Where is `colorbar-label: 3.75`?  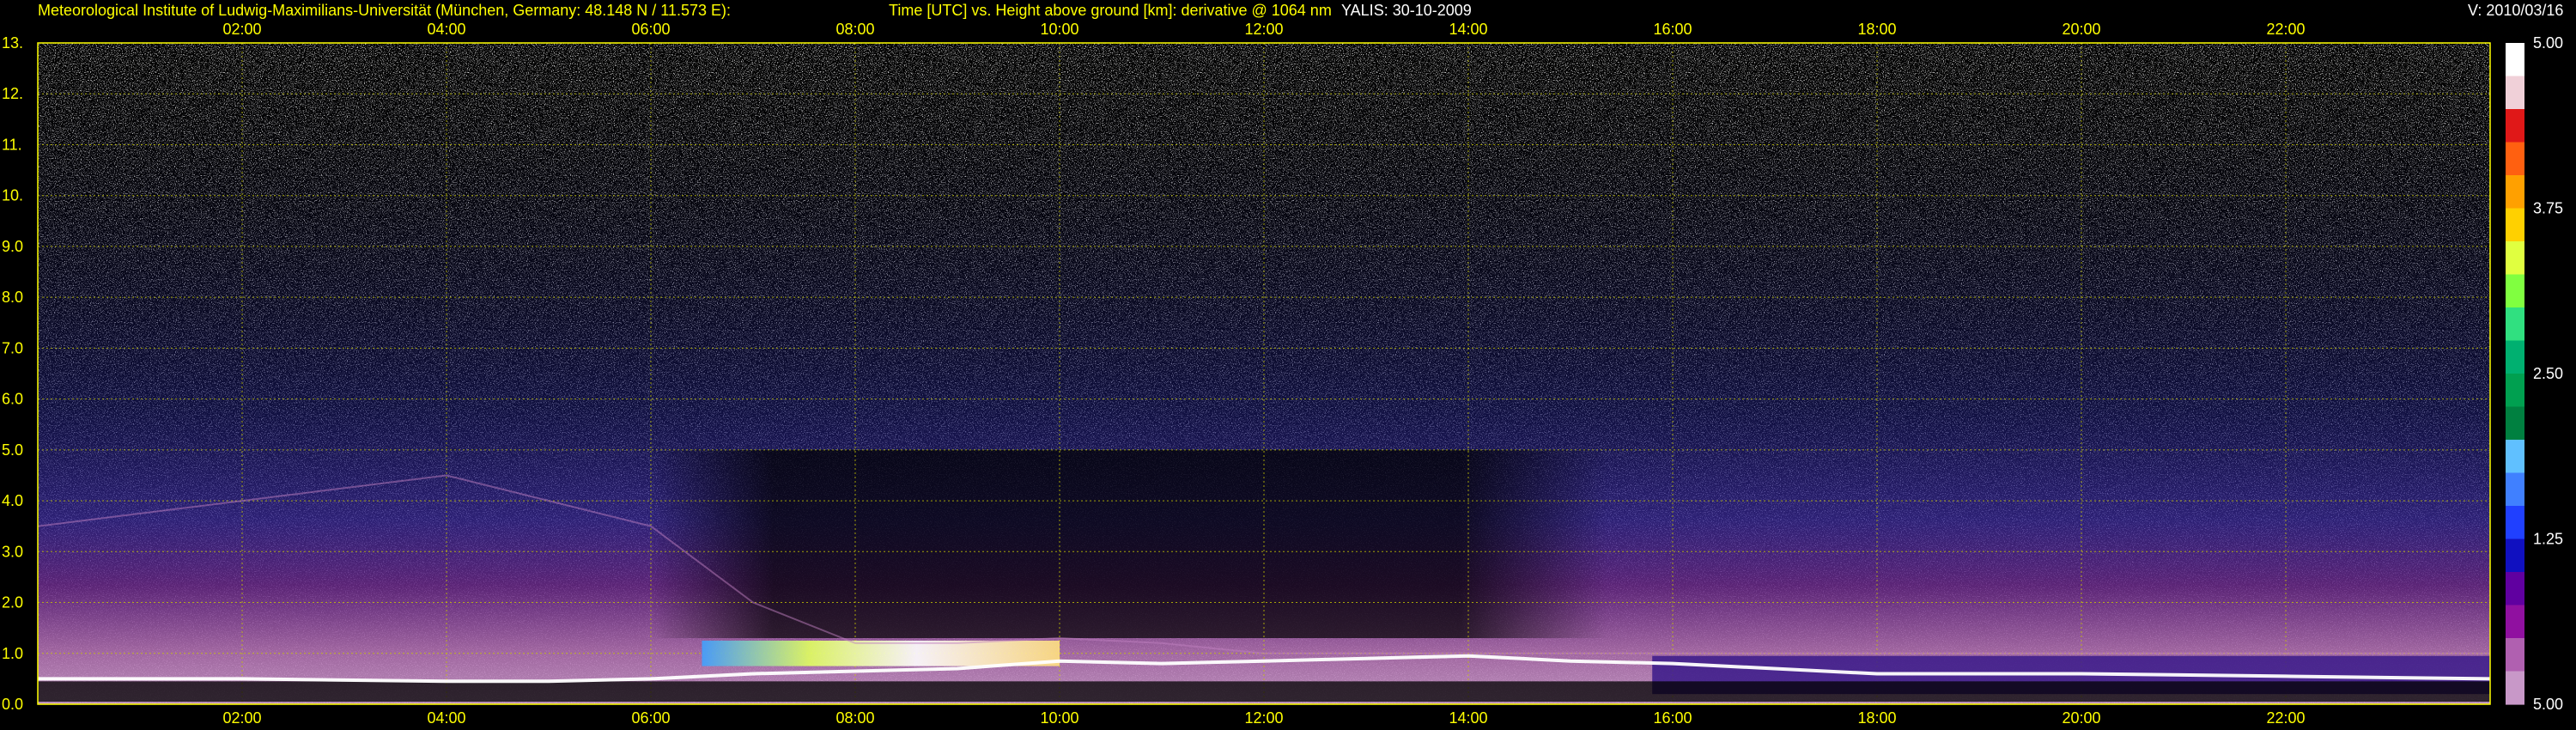 colorbar-label: 3.75 is located at coordinates (2548, 208).